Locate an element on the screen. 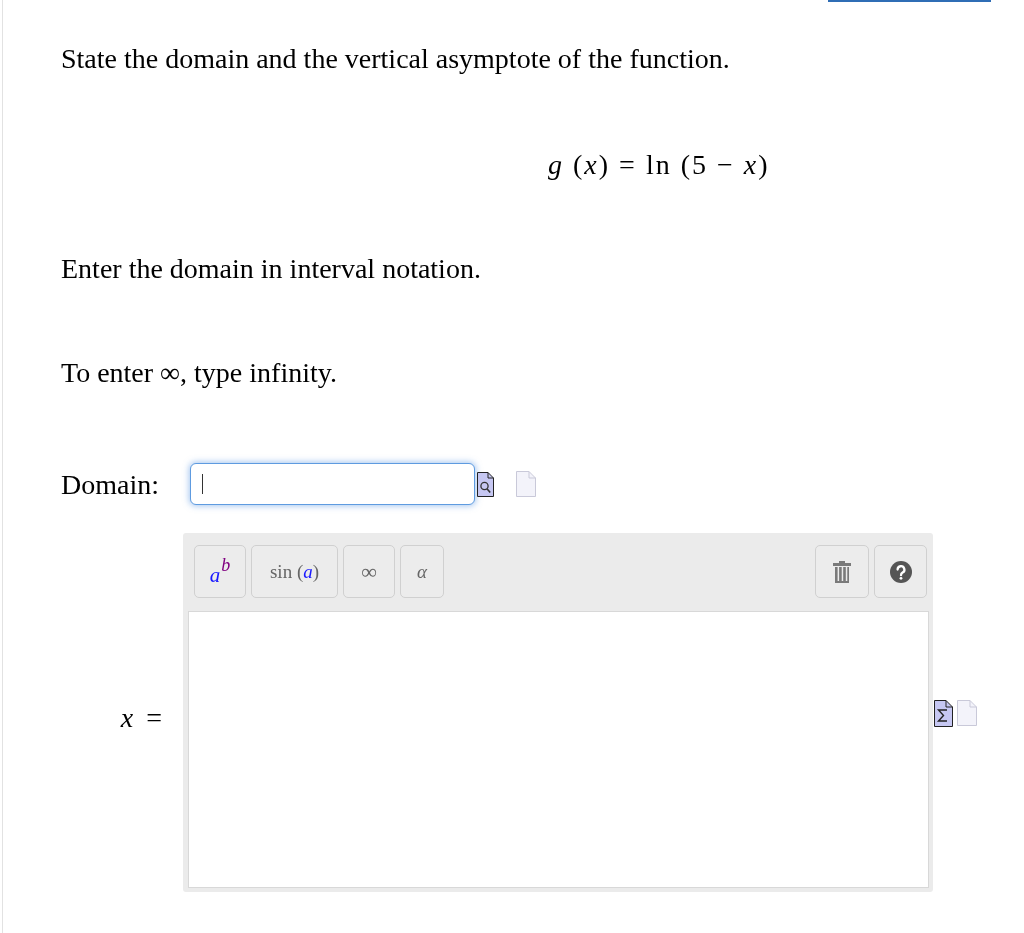 This screenshot has width=1024, height=933. trash-icon is located at coordinates (842, 571).